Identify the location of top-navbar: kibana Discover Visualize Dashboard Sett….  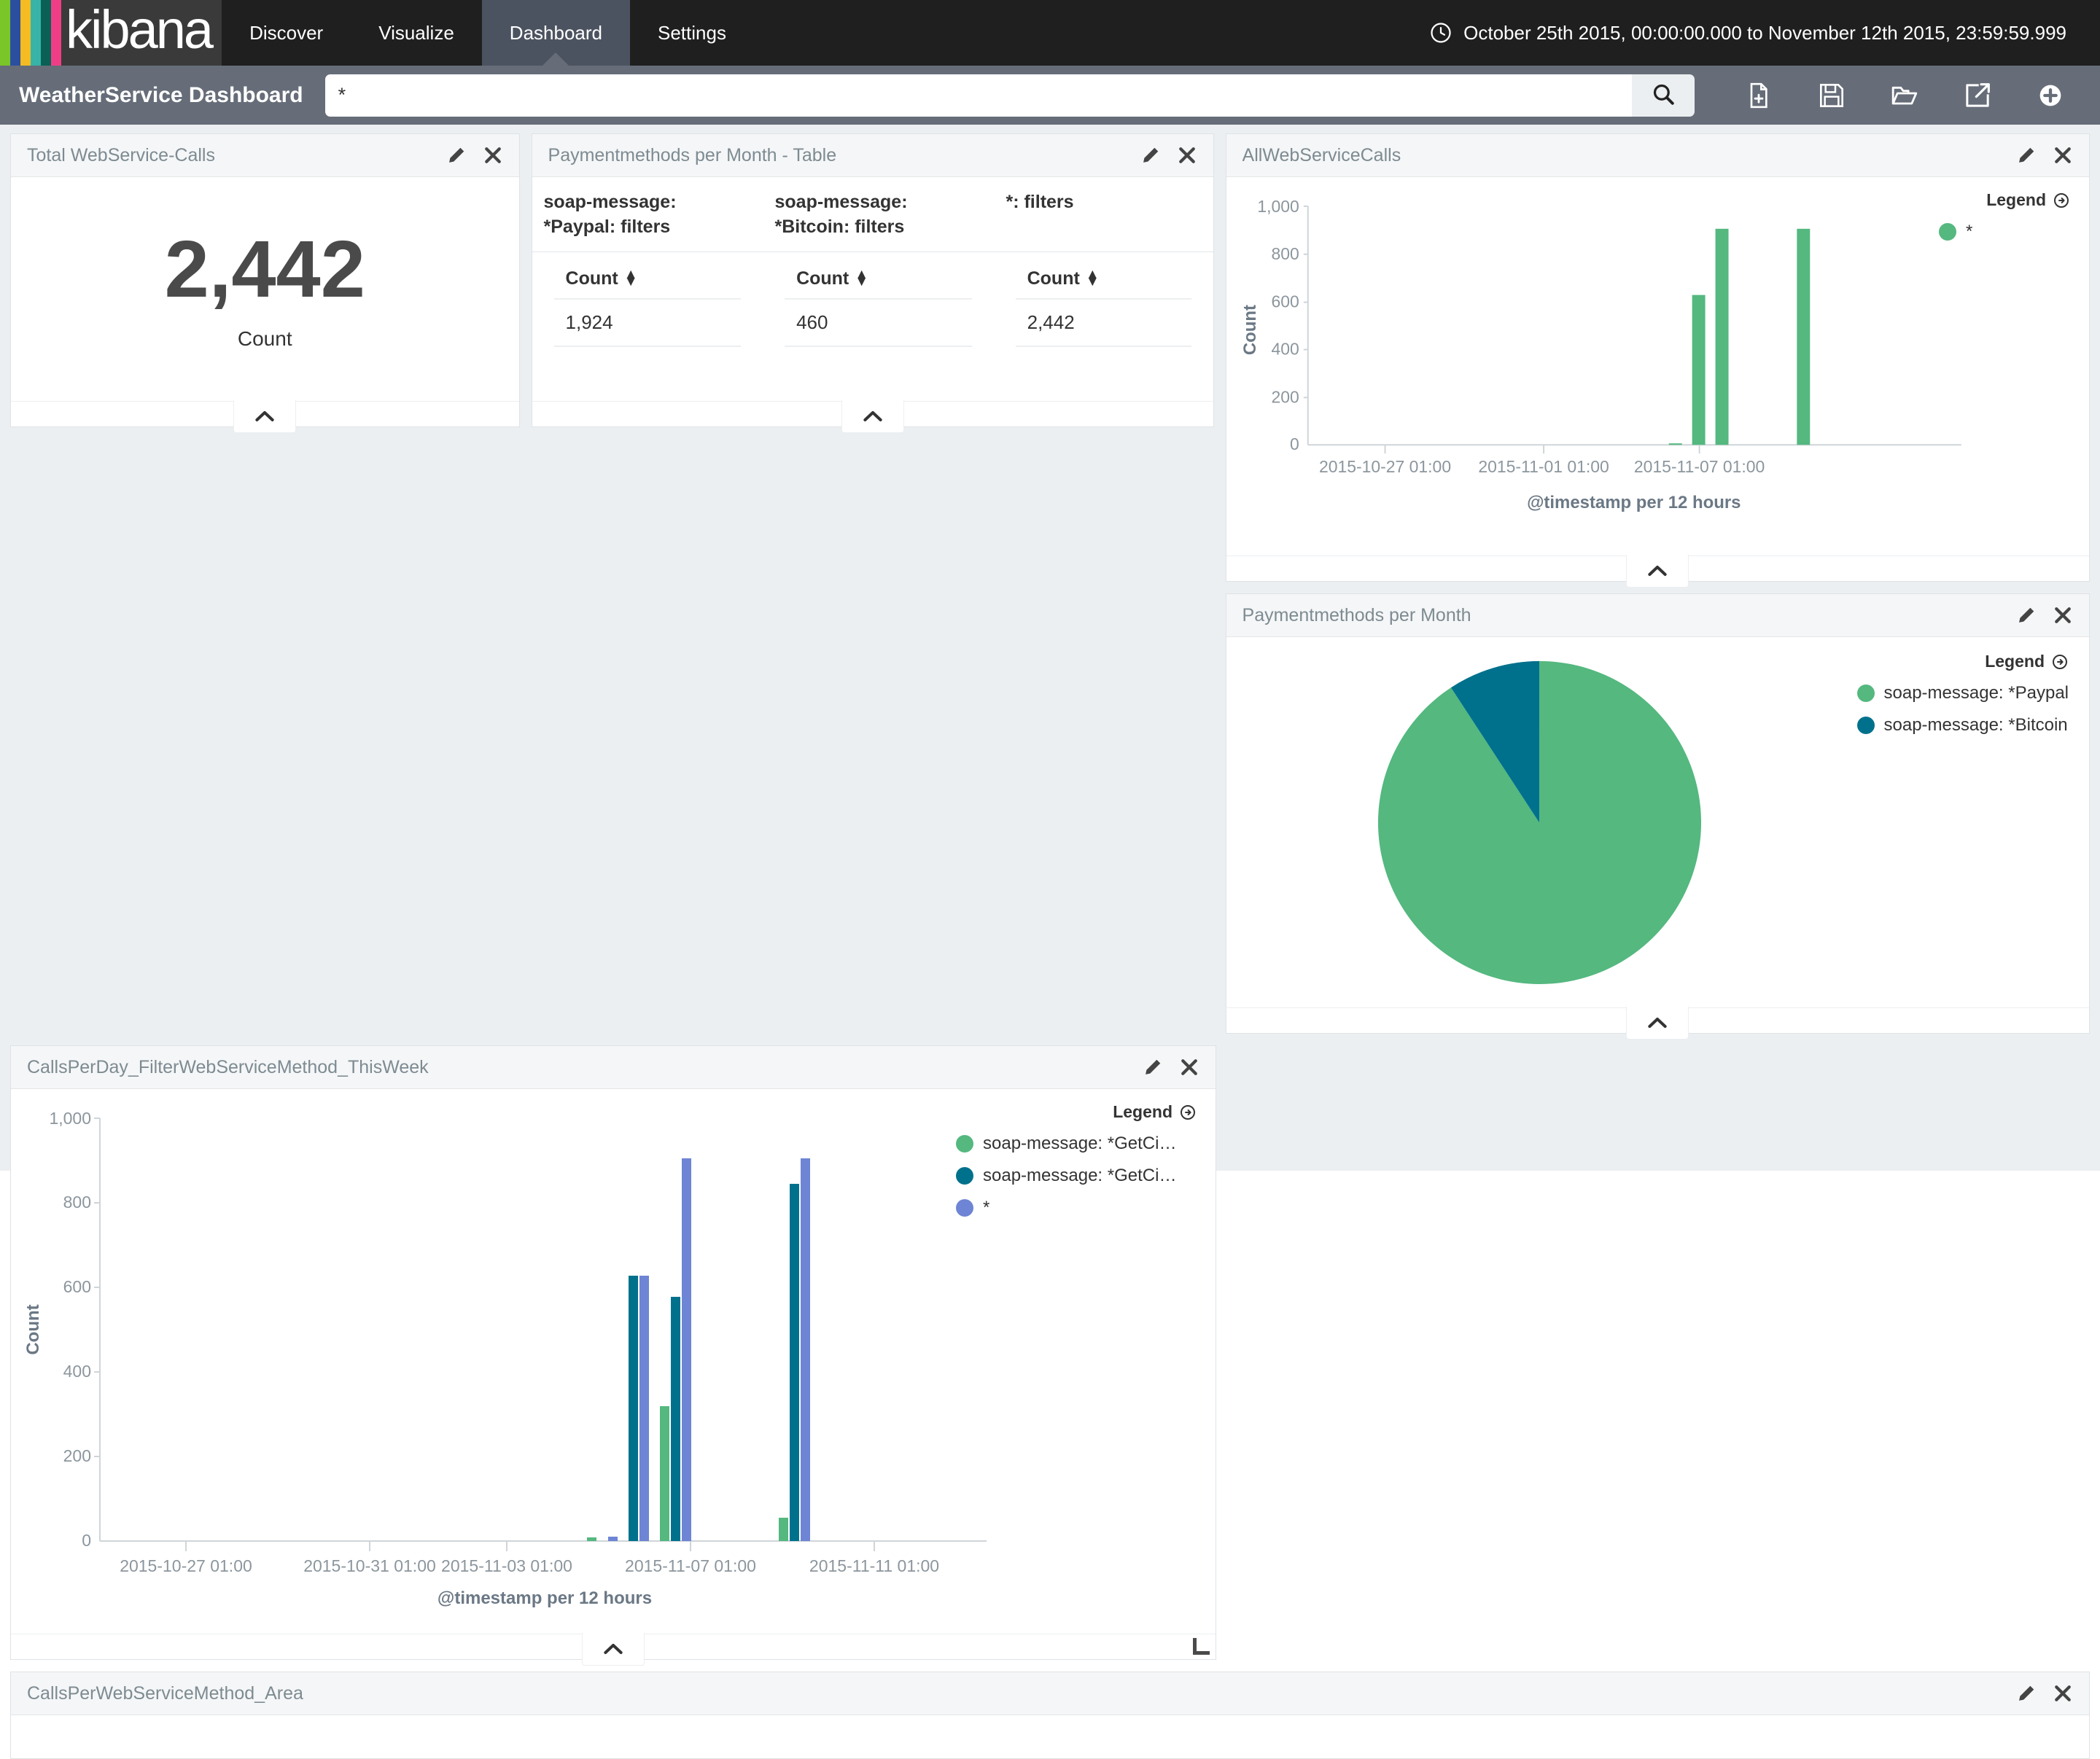
(1050, 33).